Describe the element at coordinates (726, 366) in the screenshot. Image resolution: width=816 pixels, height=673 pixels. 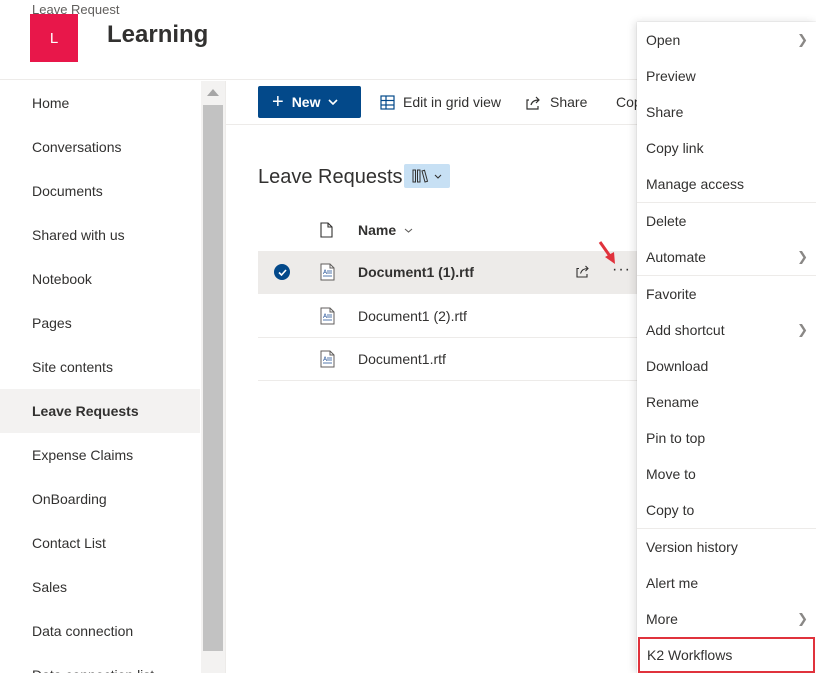
I see `menu-item-download: Download` at that location.